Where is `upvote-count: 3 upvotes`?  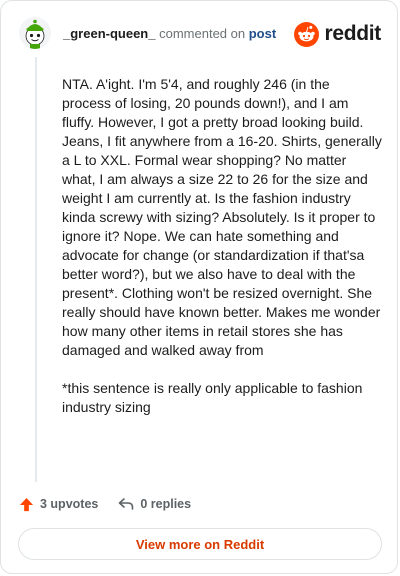 upvote-count: 3 upvotes is located at coordinates (69, 504).